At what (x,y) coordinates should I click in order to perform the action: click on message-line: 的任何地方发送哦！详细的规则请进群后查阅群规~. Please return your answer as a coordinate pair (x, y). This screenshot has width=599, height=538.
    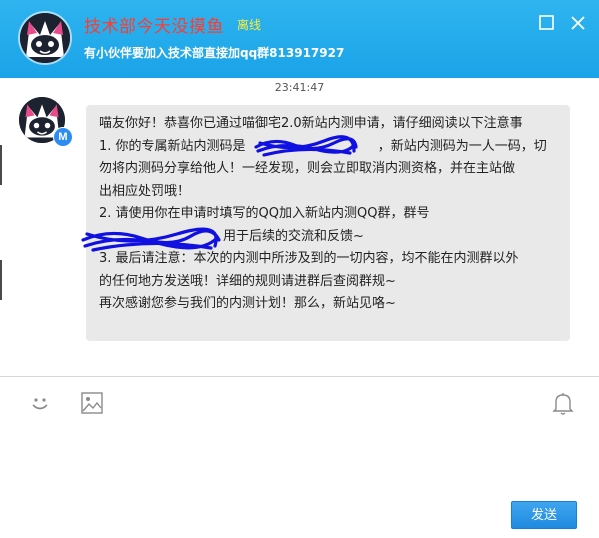
    Looking at the image, I should click on (247, 281).